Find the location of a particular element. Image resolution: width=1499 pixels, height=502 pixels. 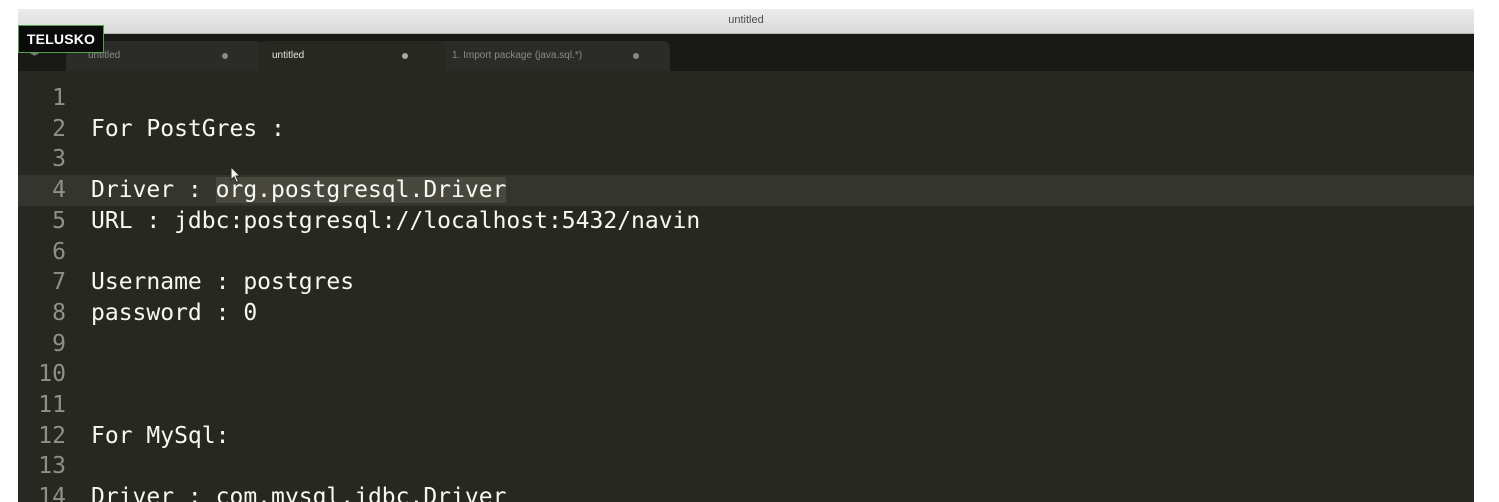

line-number: 5 is located at coordinates (59, 220).